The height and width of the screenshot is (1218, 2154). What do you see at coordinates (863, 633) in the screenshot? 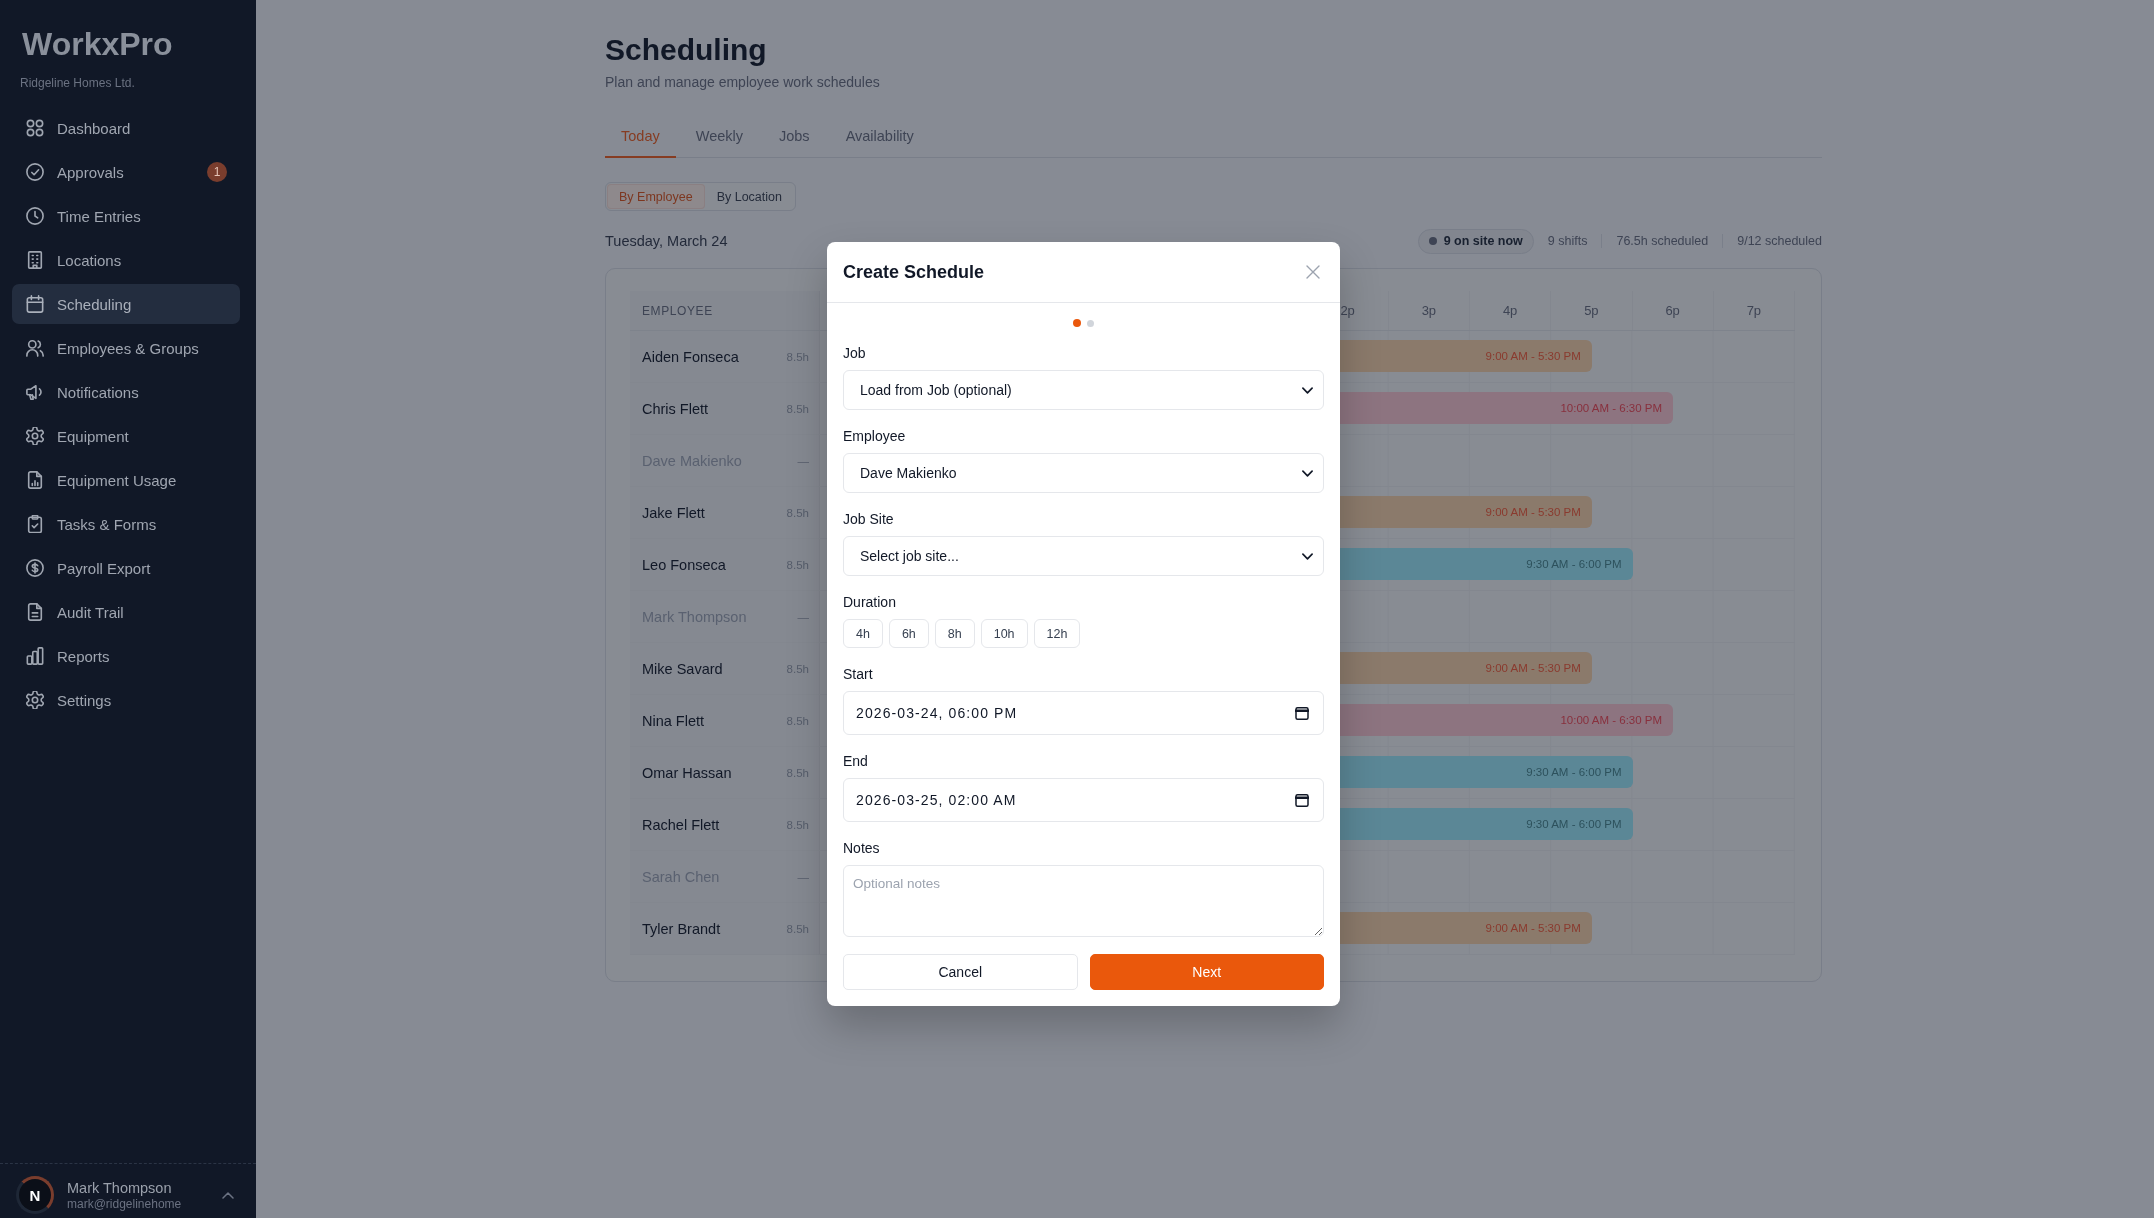
I see `duration-option: 4h` at bounding box center [863, 633].